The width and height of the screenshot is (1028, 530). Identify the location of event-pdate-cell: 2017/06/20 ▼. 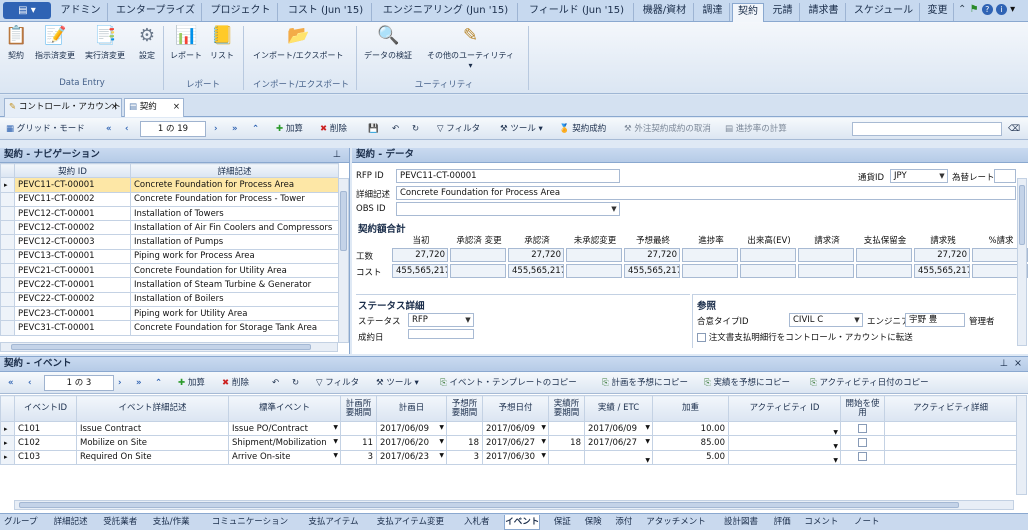
(411, 443).